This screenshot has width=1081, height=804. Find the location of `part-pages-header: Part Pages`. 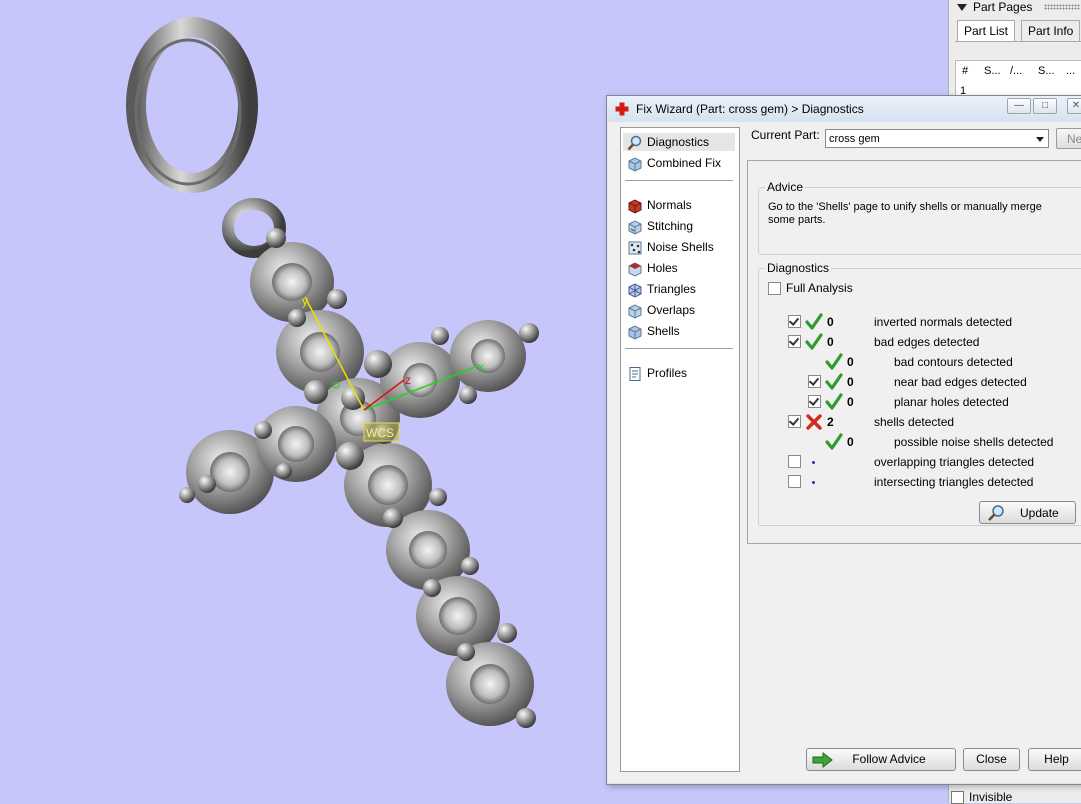

part-pages-header: Part Pages is located at coordinates (994, 7).